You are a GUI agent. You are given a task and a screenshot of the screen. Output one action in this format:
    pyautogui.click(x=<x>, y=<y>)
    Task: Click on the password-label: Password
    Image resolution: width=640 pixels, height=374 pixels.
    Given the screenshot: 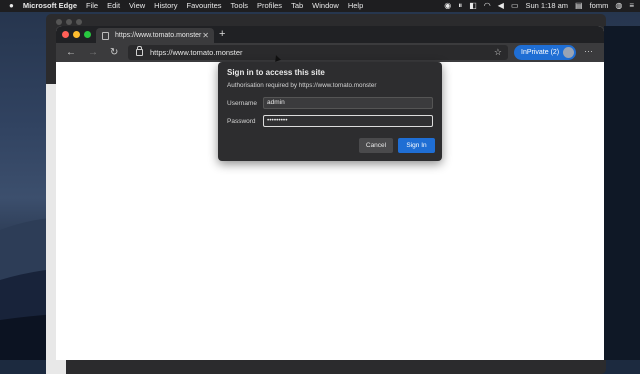 What is the action you would take?
    pyautogui.click(x=241, y=121)
    